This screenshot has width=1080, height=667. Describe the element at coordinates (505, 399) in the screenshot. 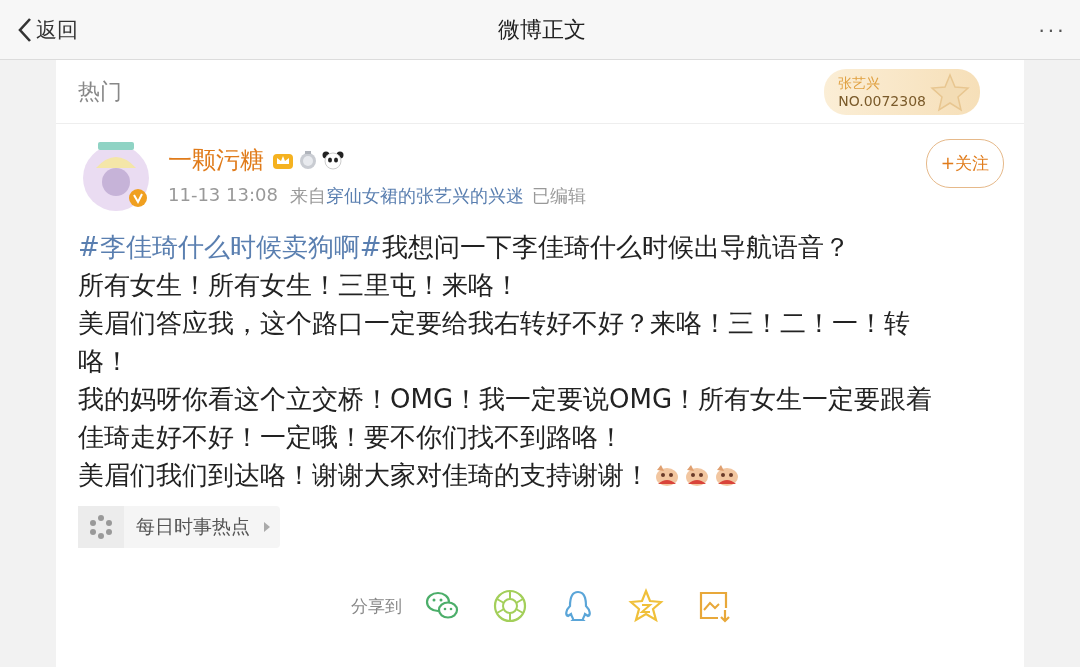

I see `post-text: 我的妈呀你看这个立交桥！OMG！我一定要说OMG！所有女生一定要跟着` at that location.